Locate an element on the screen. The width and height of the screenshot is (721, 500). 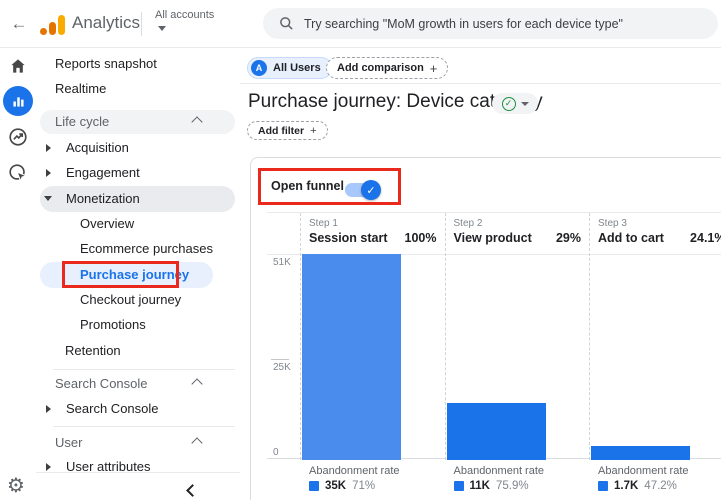
abandonment-percent: 75.9% is located at coordinates (512, 486).